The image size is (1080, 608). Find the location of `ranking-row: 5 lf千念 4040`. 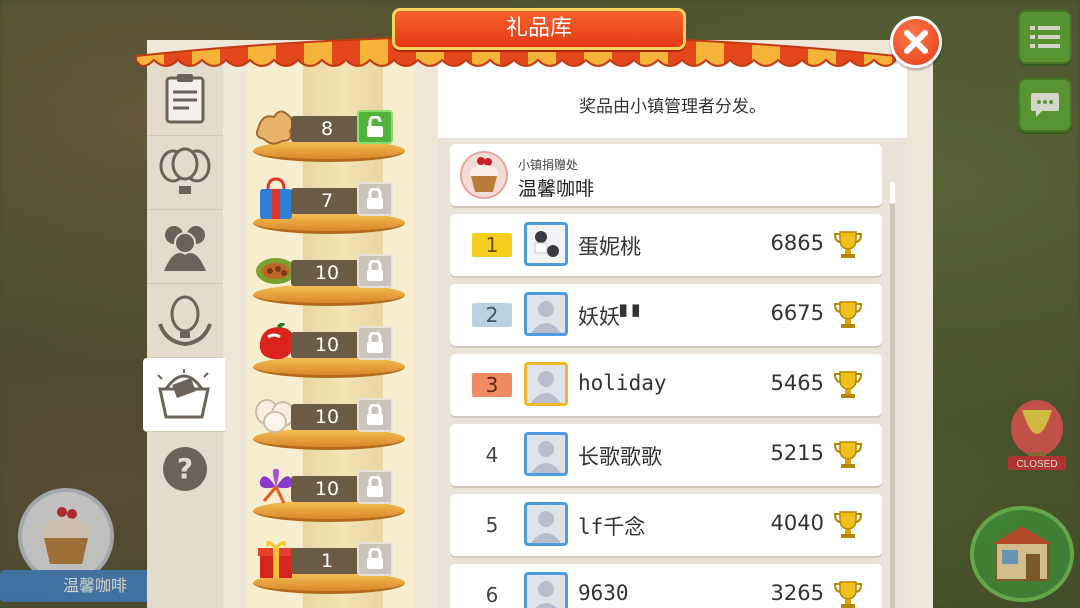

ranking-row: 5 lf千念 4040 is located at coordinates (666, 525).